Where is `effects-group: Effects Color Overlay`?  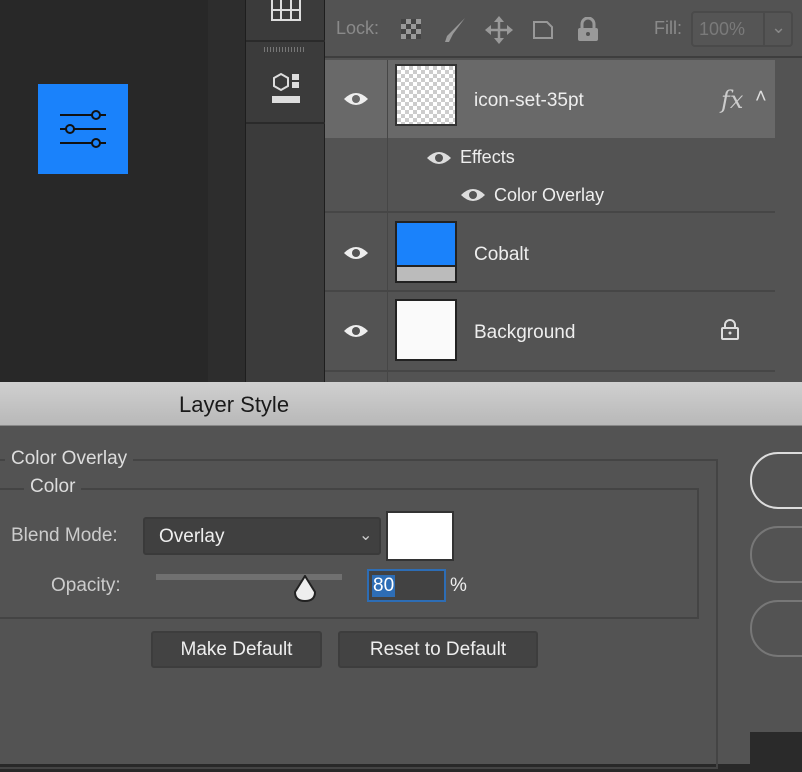 effects-group: Effects Color Overlay is located at coordinates (550, 175).